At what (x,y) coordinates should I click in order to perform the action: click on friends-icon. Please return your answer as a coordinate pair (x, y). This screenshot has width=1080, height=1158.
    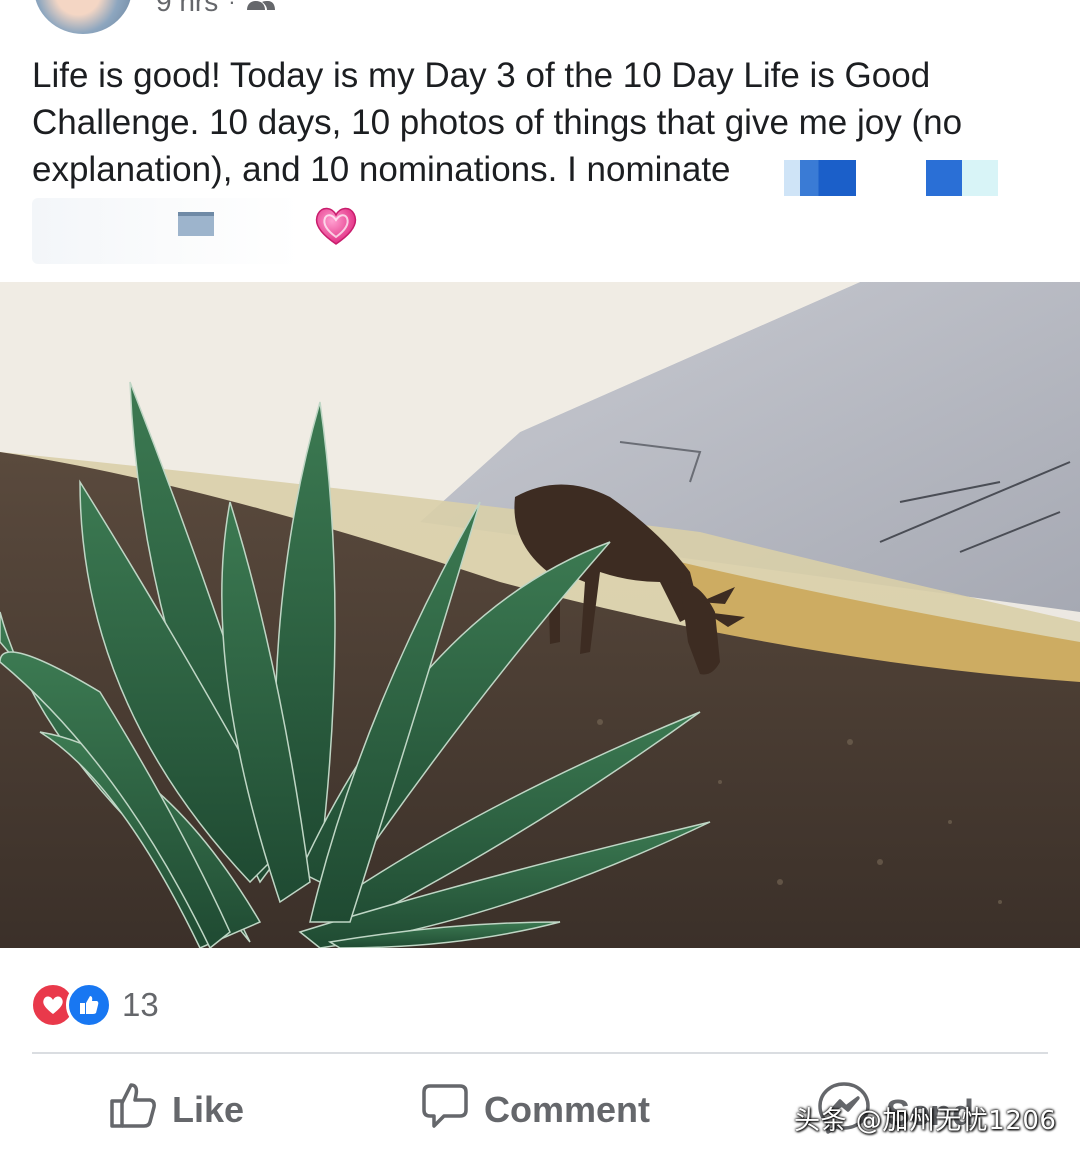
    Looking at the image, I should click on (261, 9).